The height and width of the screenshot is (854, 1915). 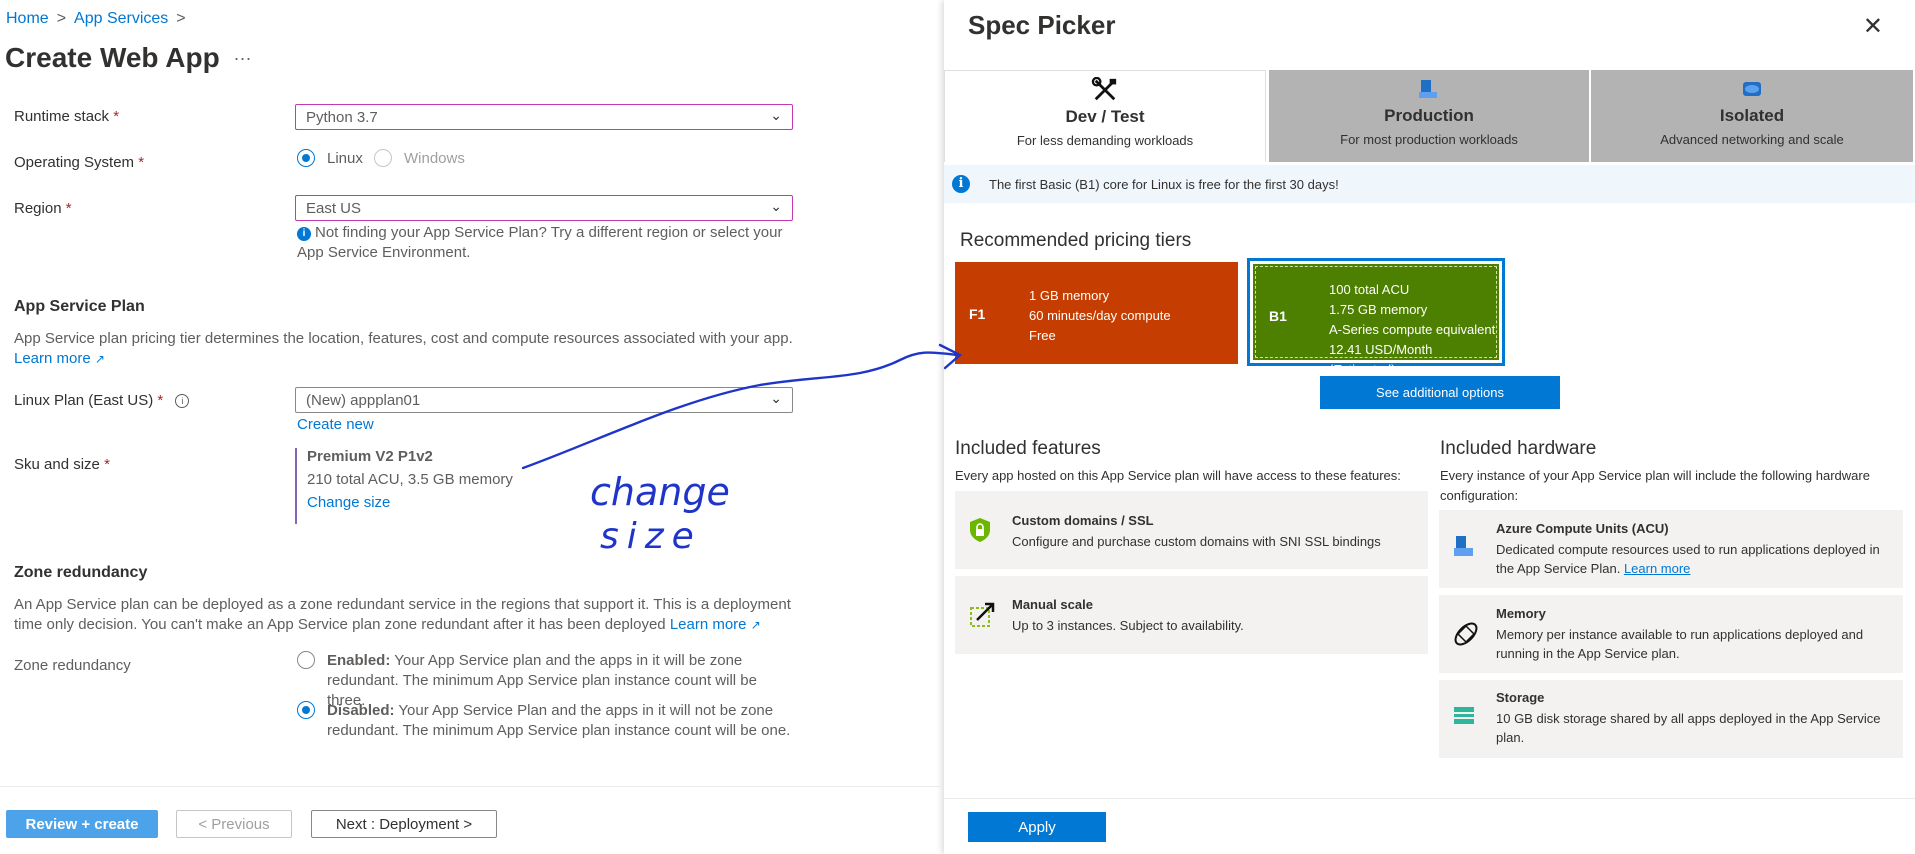 What do you see at coordinates (1588, 653) in the screenshot?
I see `hardware-desc-line2: running in the App Service plan.` at bounding box center [1588, 653].